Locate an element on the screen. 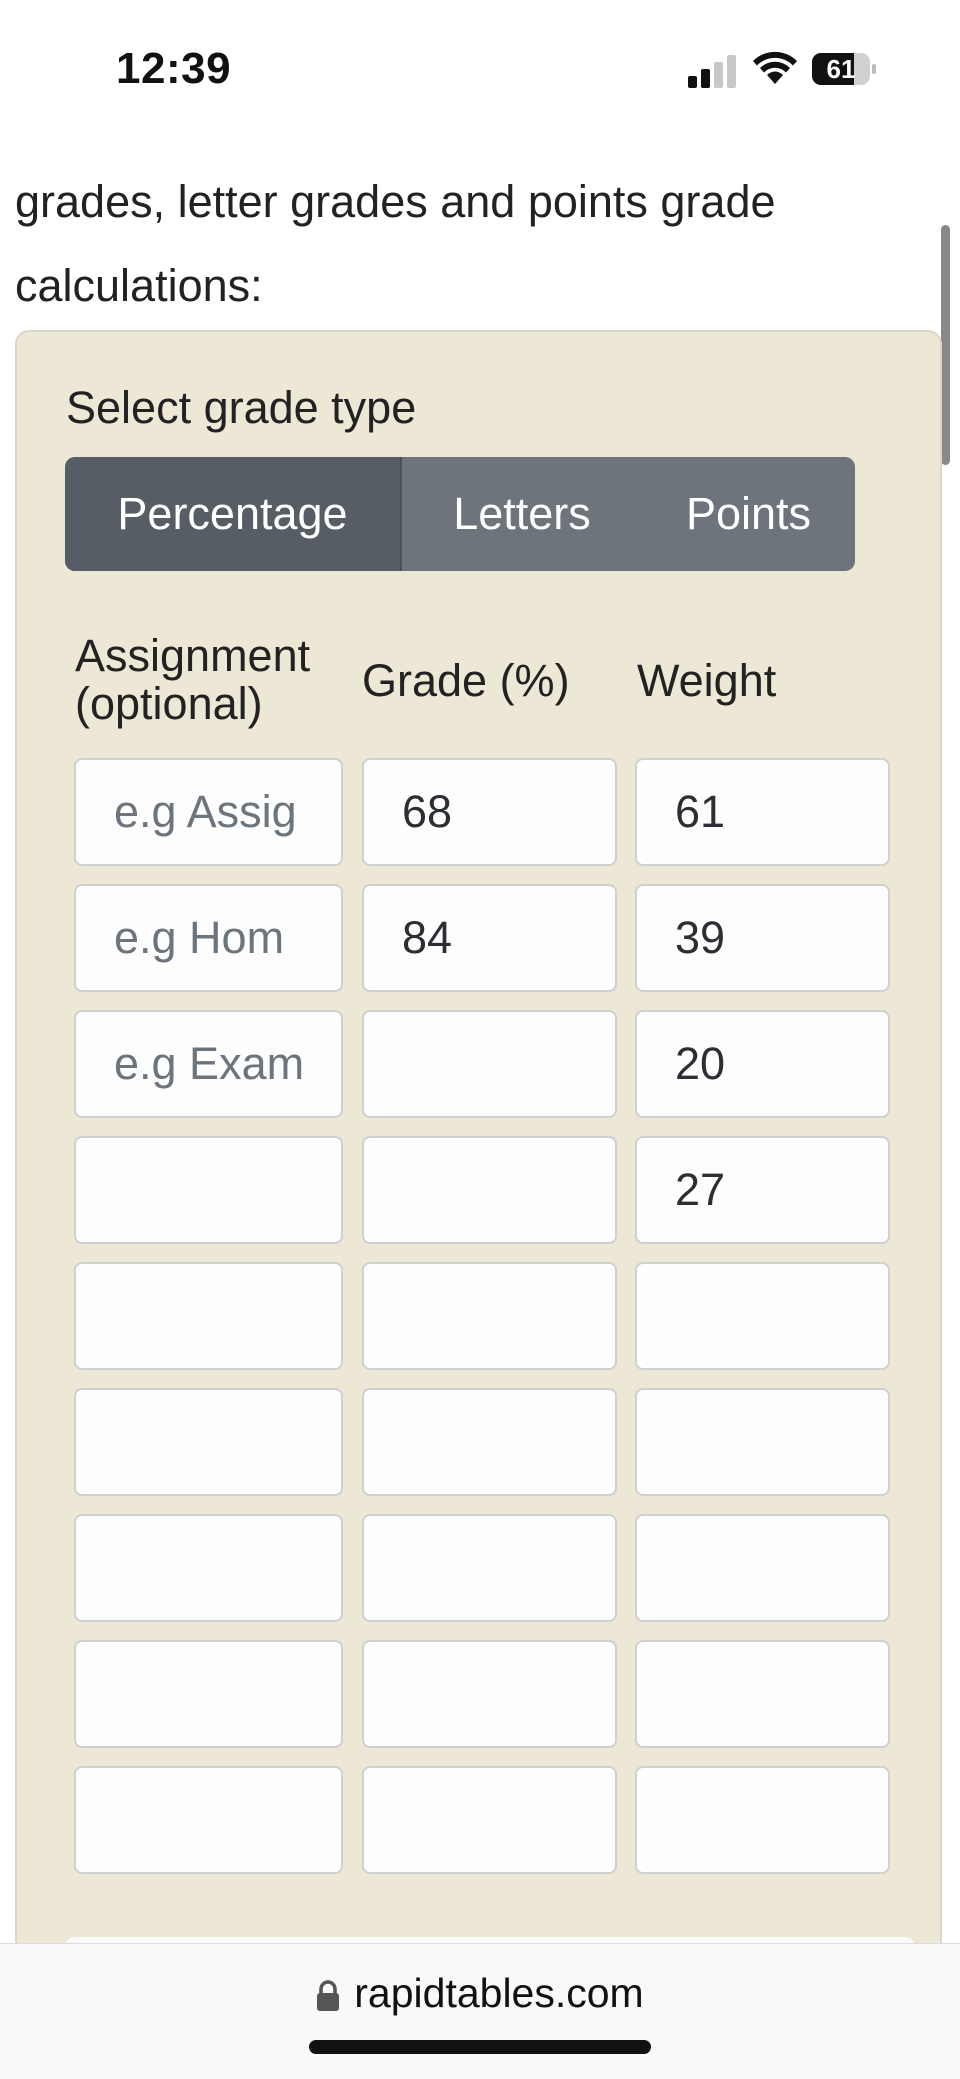  url-display: rapidtables.com is located at coordinates (480, 1993).